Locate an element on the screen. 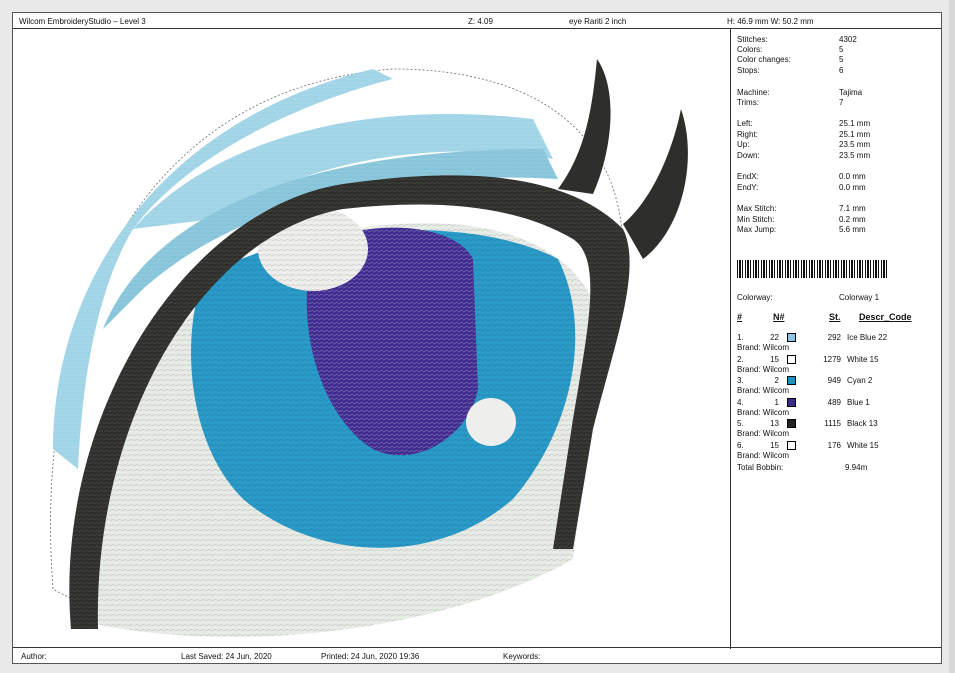 The height and width of the screenshot is (673, 955). color-number: 13 is located at coordinates (774, 423).